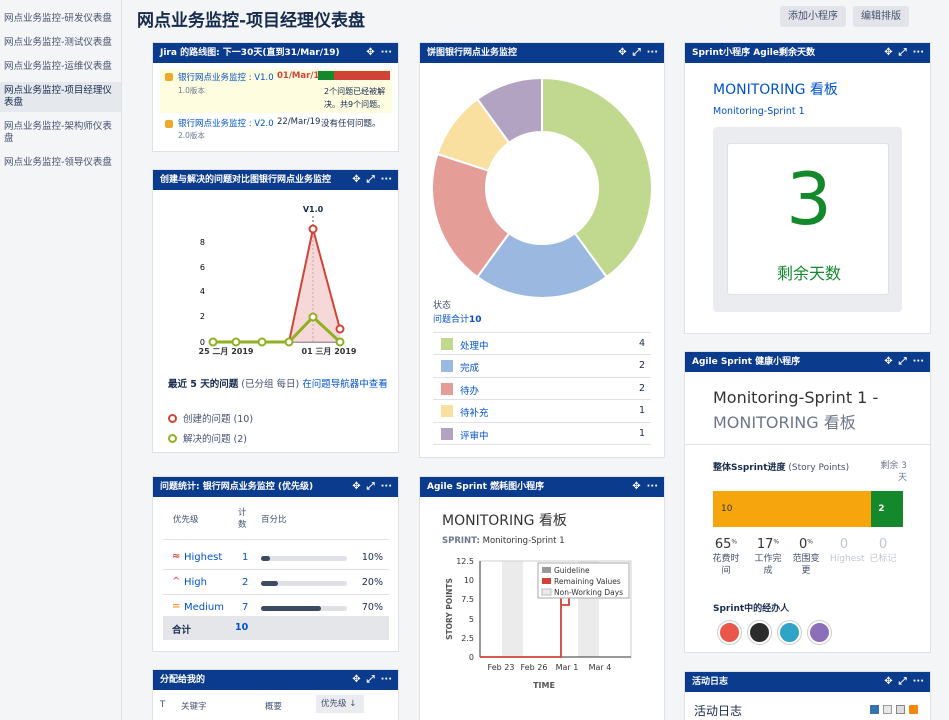  Describe the element at coordinates (641, 433) in the screenshot. I see `legend-count: 1` at that location.